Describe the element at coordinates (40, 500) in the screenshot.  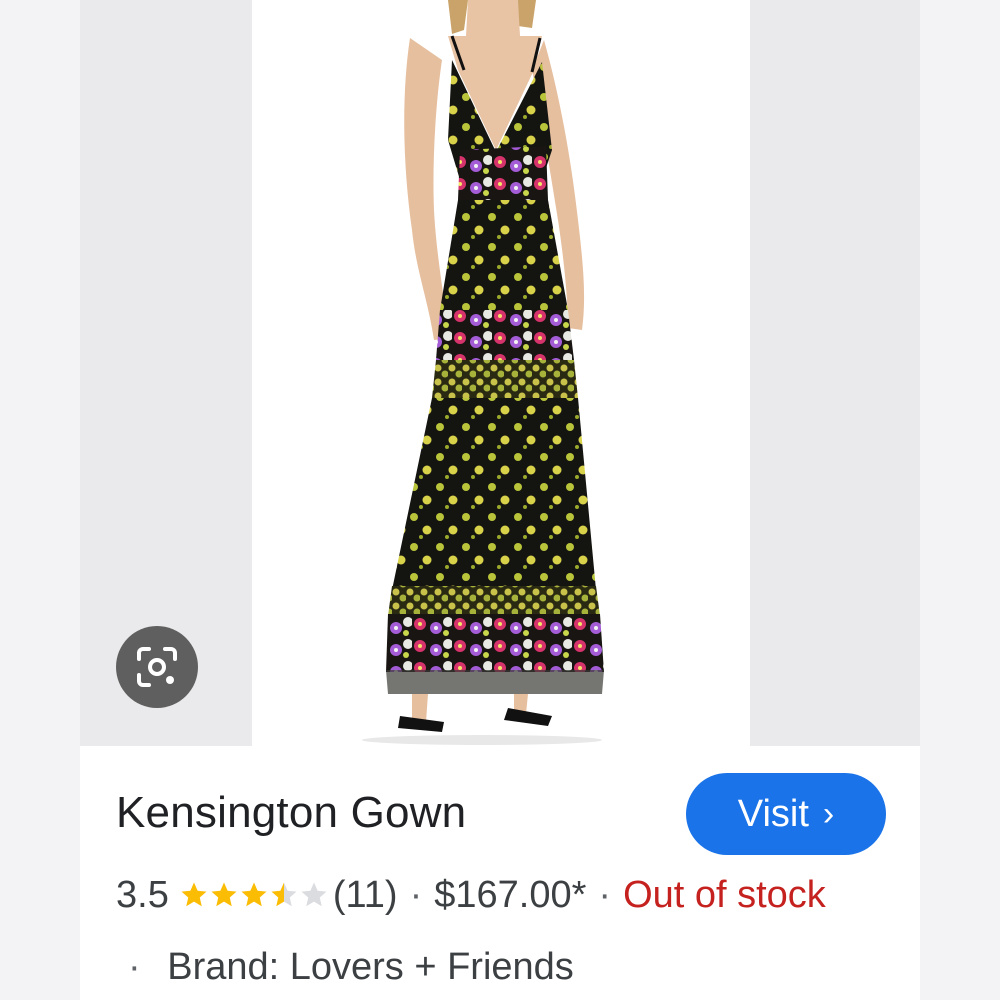
I see `background-left` at that location.